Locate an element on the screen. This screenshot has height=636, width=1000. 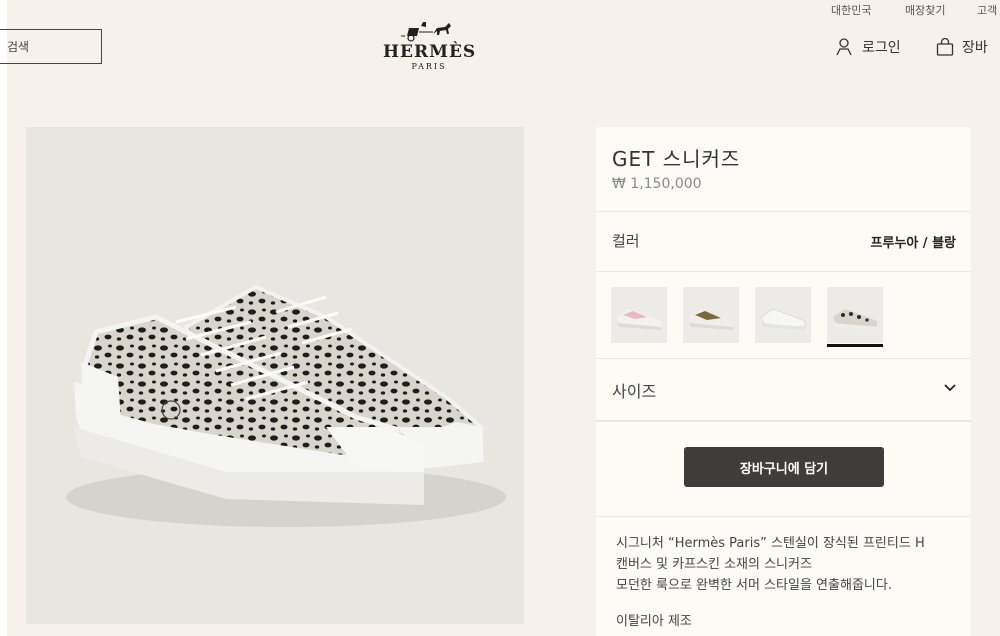
title-section: GET 스니커즈 ₩ 1,150,000 is located at coordinates (783, 169).